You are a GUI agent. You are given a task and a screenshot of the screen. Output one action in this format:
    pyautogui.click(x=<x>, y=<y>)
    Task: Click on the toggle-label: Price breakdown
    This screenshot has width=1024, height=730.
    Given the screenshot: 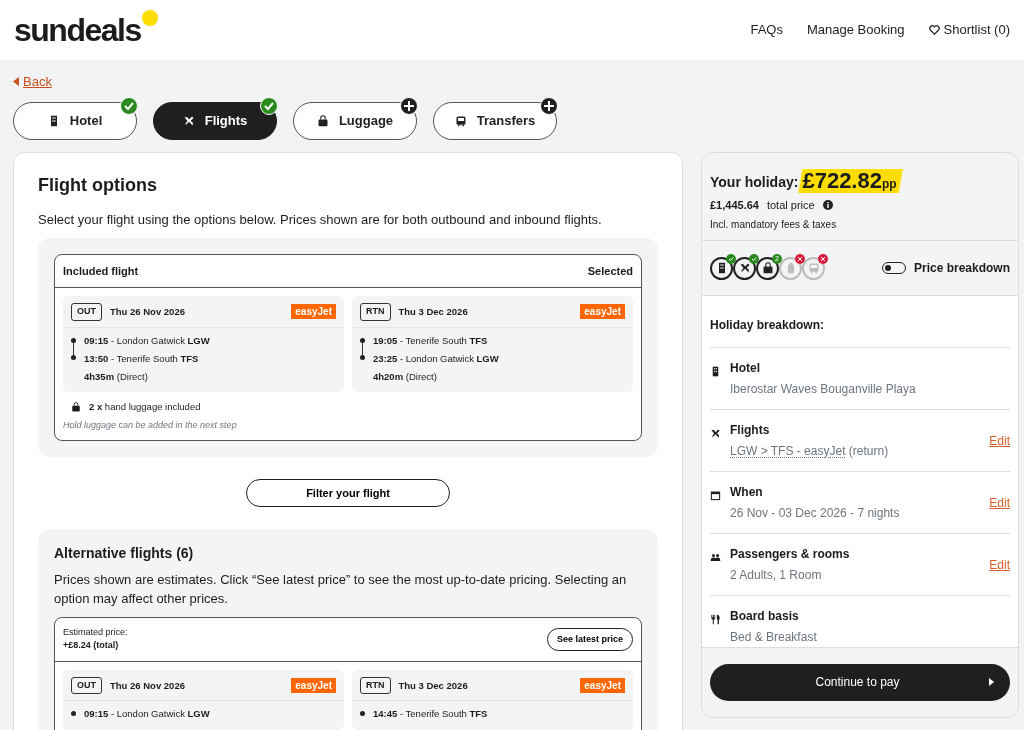 What is the action you would take?
    pyautogui.click(x=961, y=269)
    